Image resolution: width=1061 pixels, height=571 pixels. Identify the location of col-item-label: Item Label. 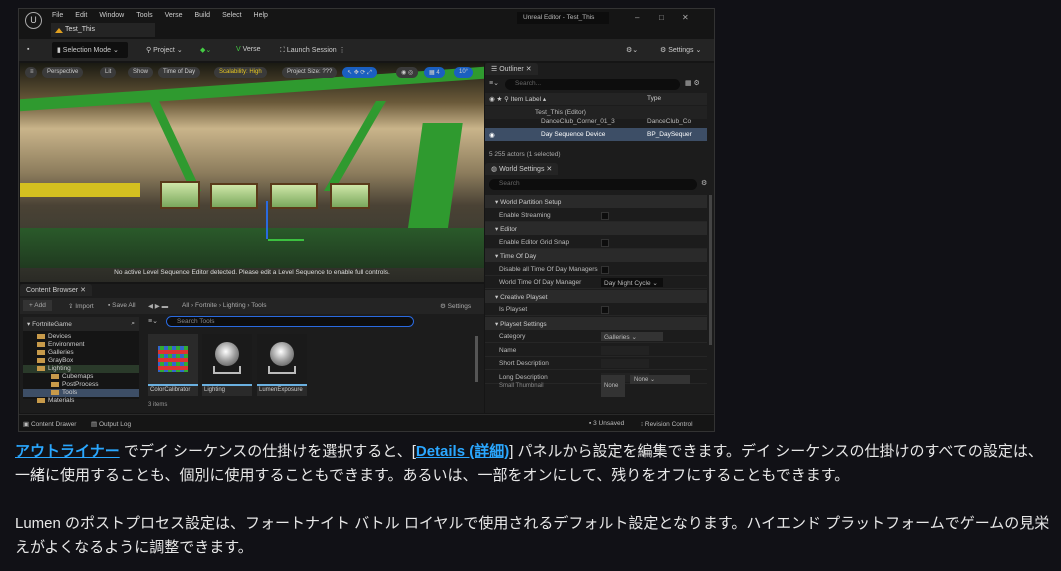
(526, 99).